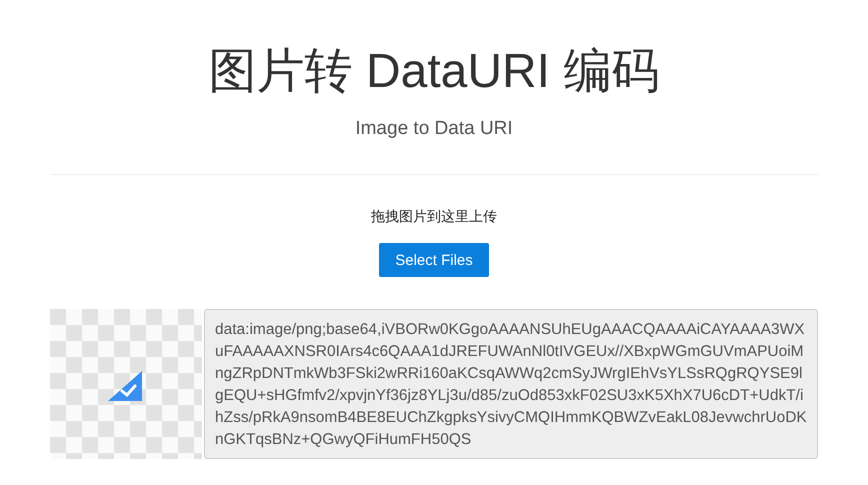 The height and width of the screenshot is (485, 868). What do you see at coordinates (434, 260) in the screenshot?
I see `select-files-button: Select Files` at bounding box center [434, 260].